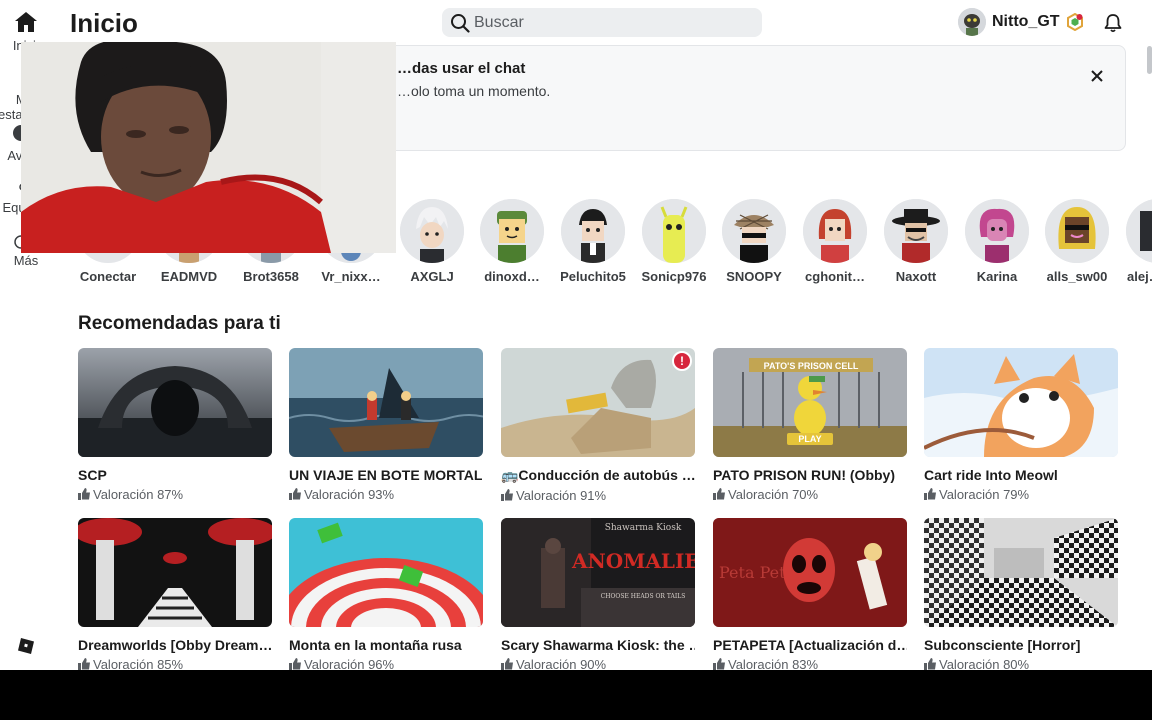  I want to click on game-card: Subconsciente [Horror] Valoración 80%, so click(1021, 594).